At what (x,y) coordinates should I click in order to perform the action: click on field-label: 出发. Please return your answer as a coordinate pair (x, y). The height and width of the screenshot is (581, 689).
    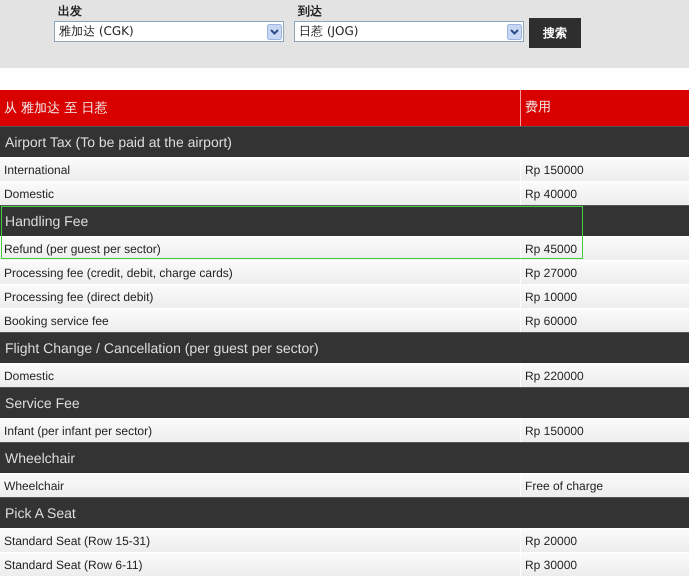
    Looking at the image, I should click on (70, 11).